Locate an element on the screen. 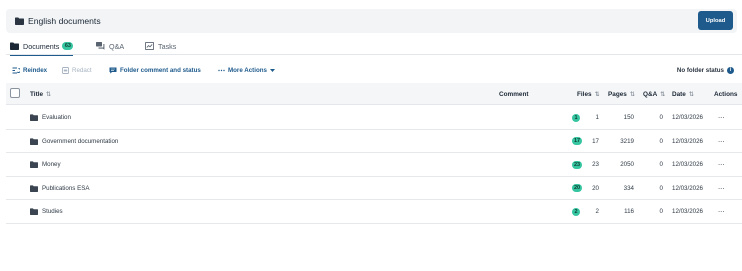 This screenshot has height=271, width=742. row-pages: 334 is located at coordinates (628, 188).